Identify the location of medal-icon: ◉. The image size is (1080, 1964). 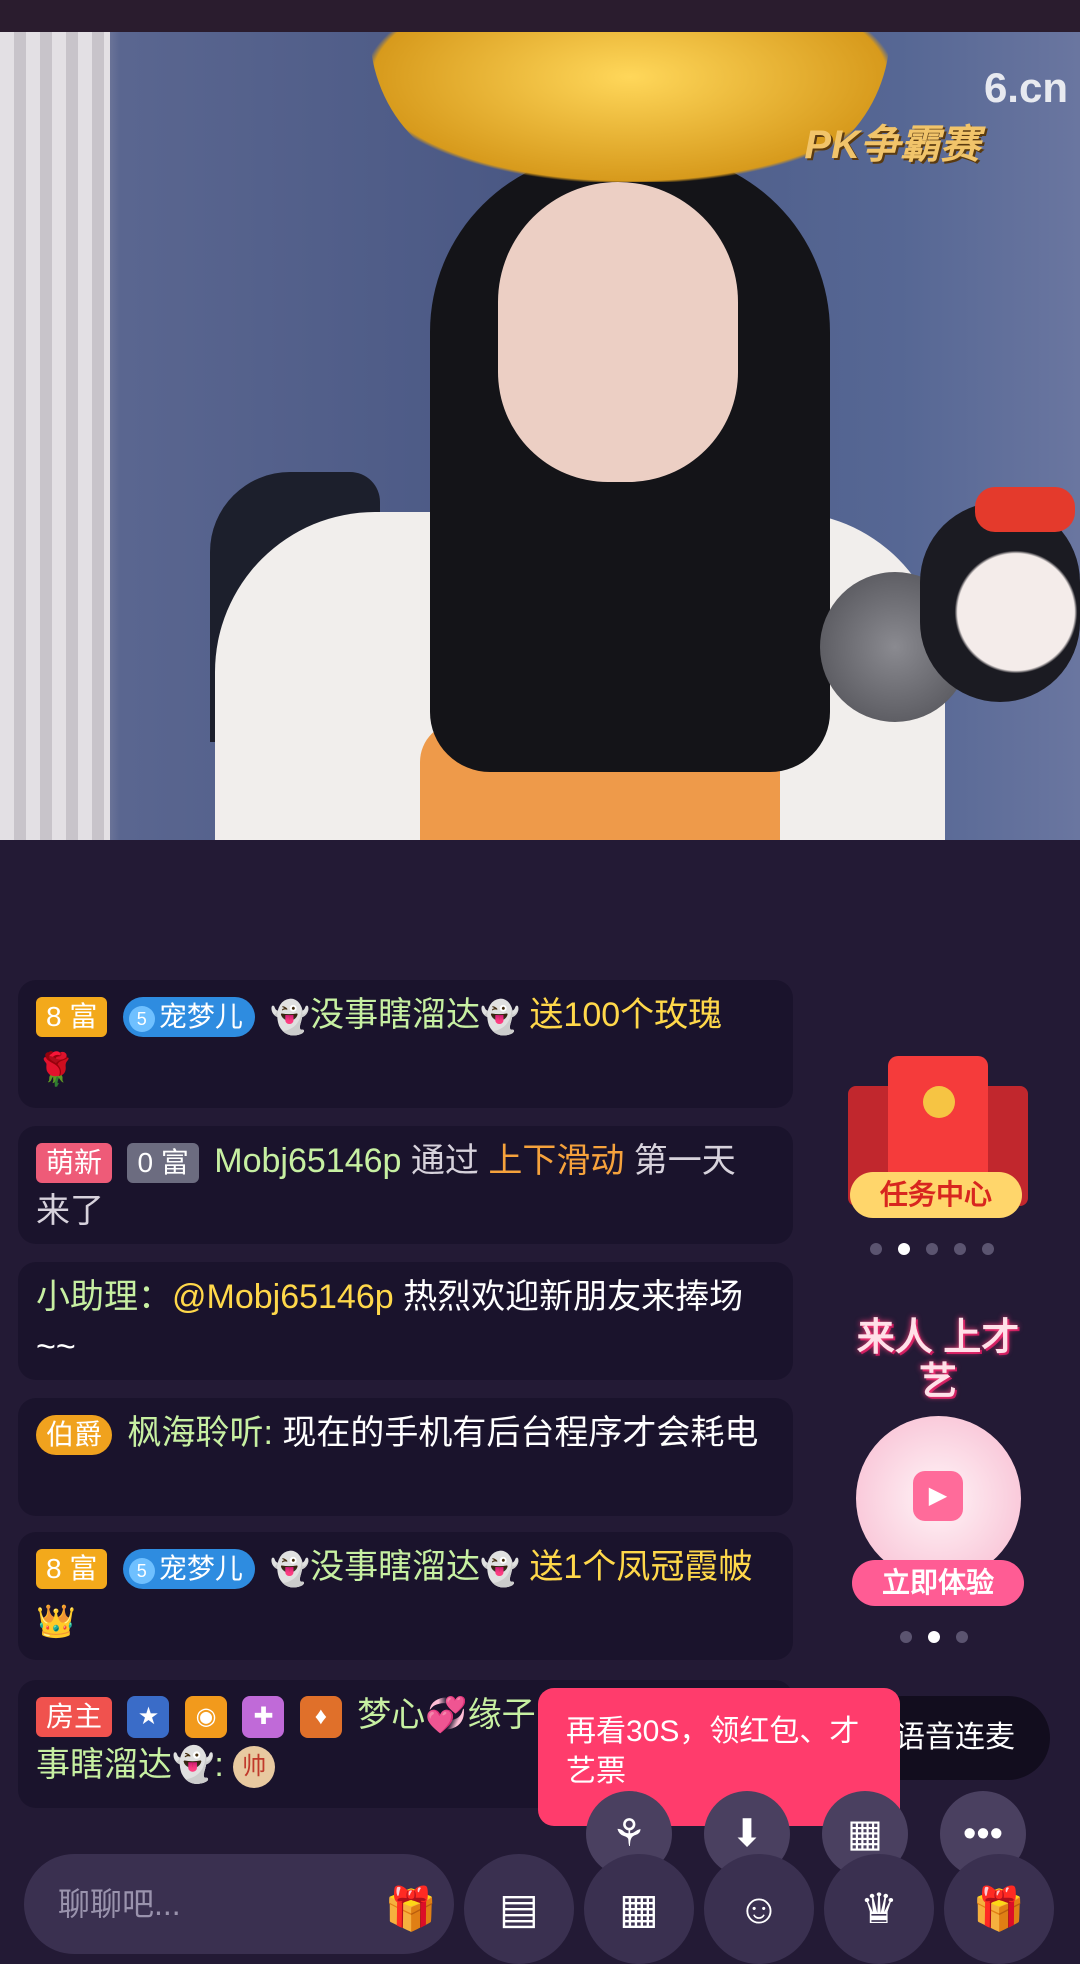
(205, 1717).